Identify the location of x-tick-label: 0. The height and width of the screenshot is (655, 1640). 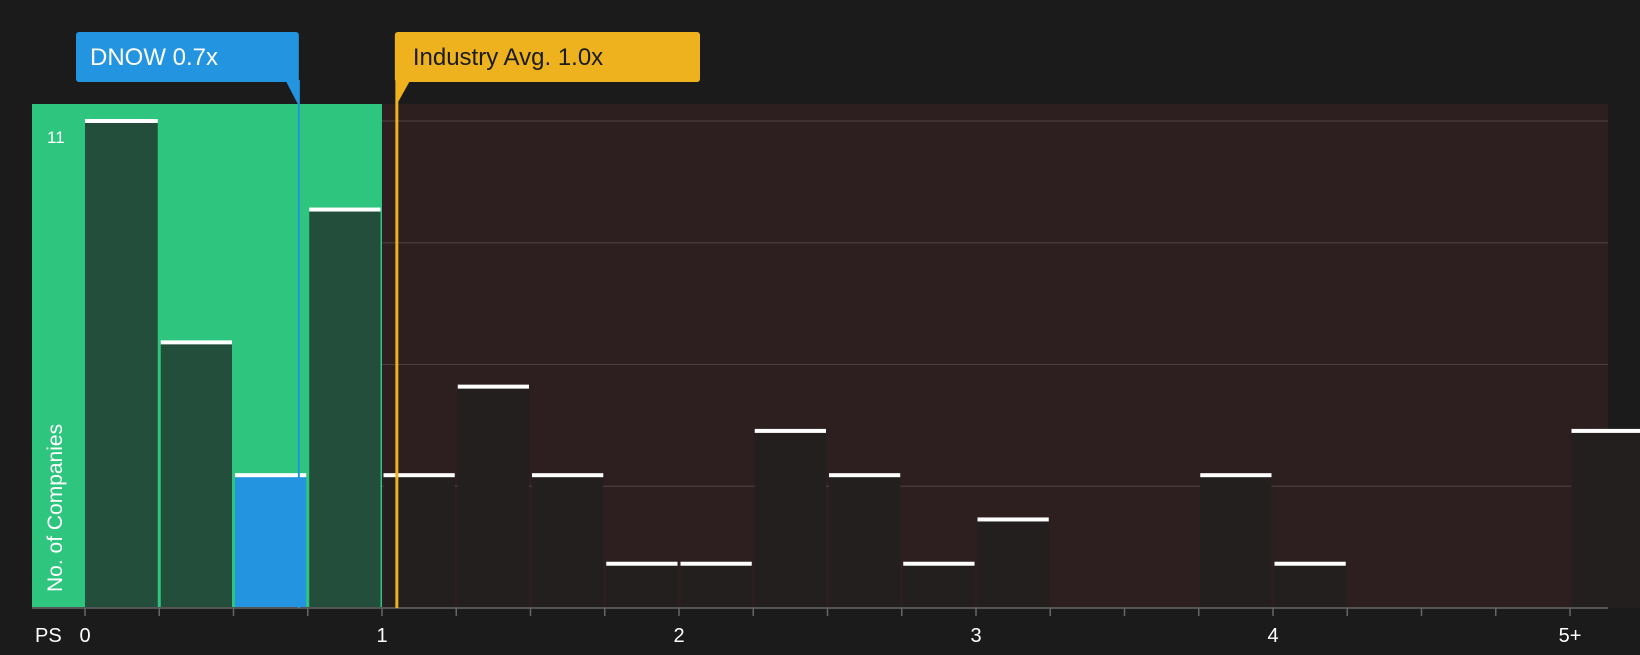
(84, 636).